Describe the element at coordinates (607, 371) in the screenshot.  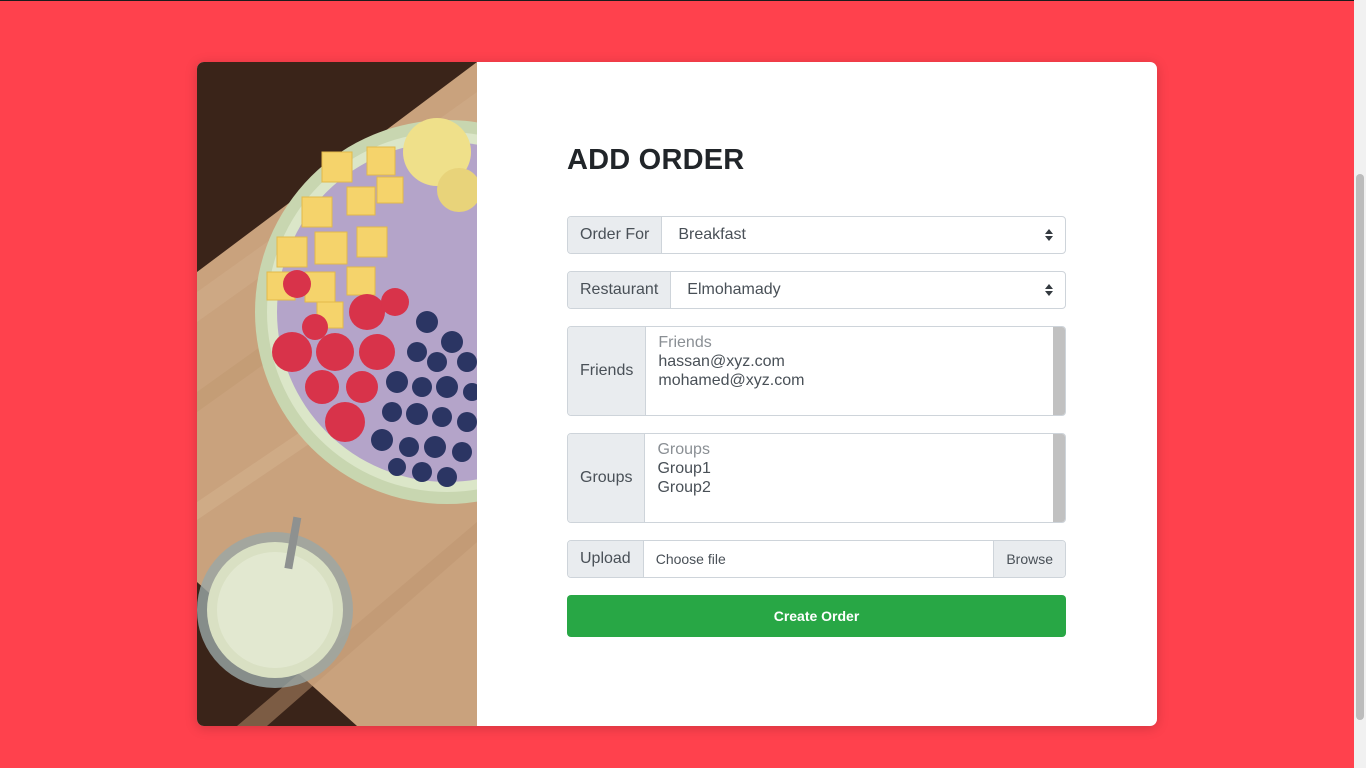
I see `friends-label: Friends` at that location.